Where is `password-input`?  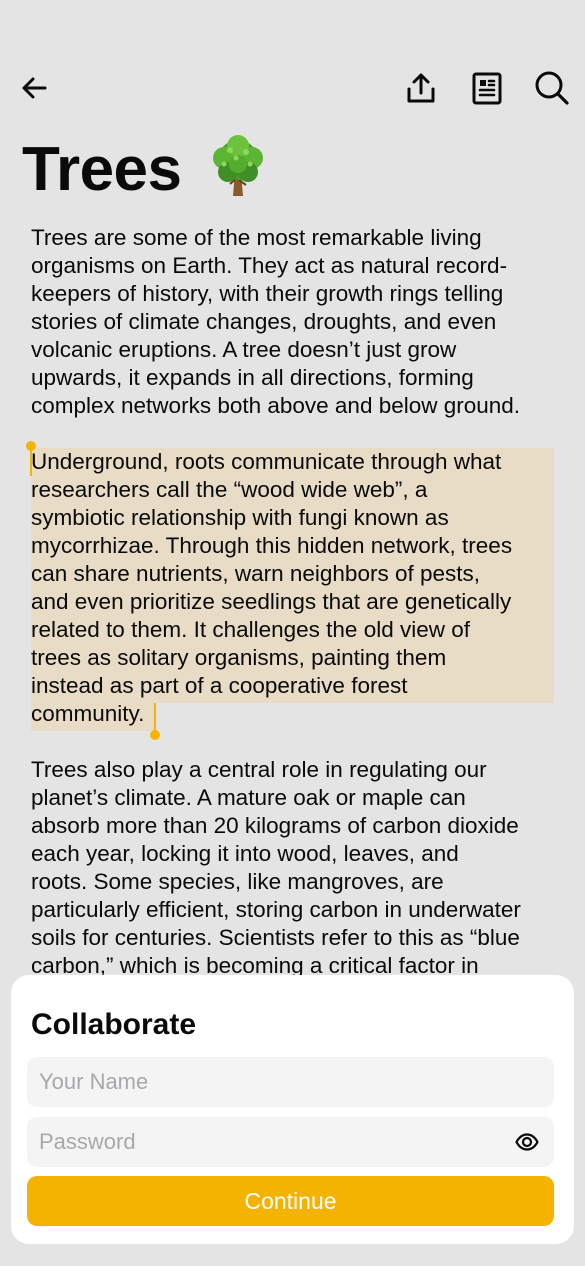
password-input is located at coordinates (269, 1142).